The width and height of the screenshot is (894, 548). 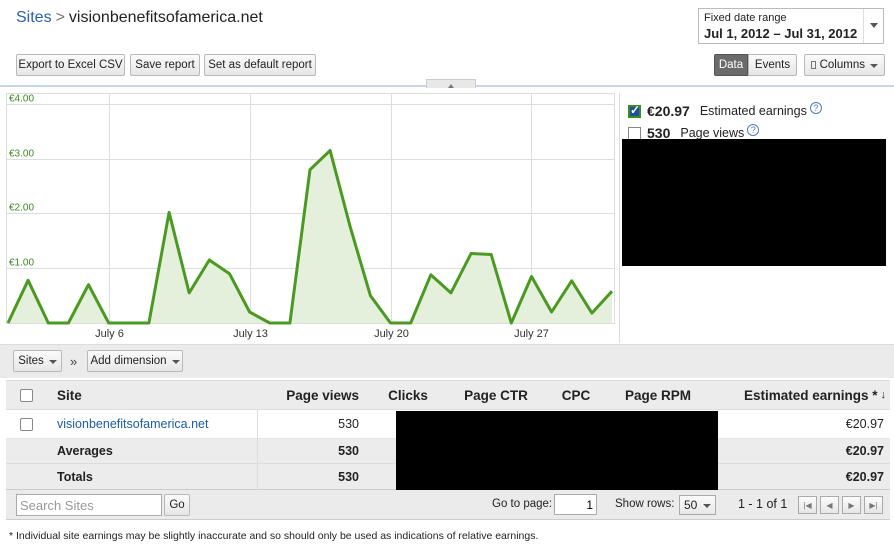 I want to click on row-pageviews: 530, so click(x=348, y=424).